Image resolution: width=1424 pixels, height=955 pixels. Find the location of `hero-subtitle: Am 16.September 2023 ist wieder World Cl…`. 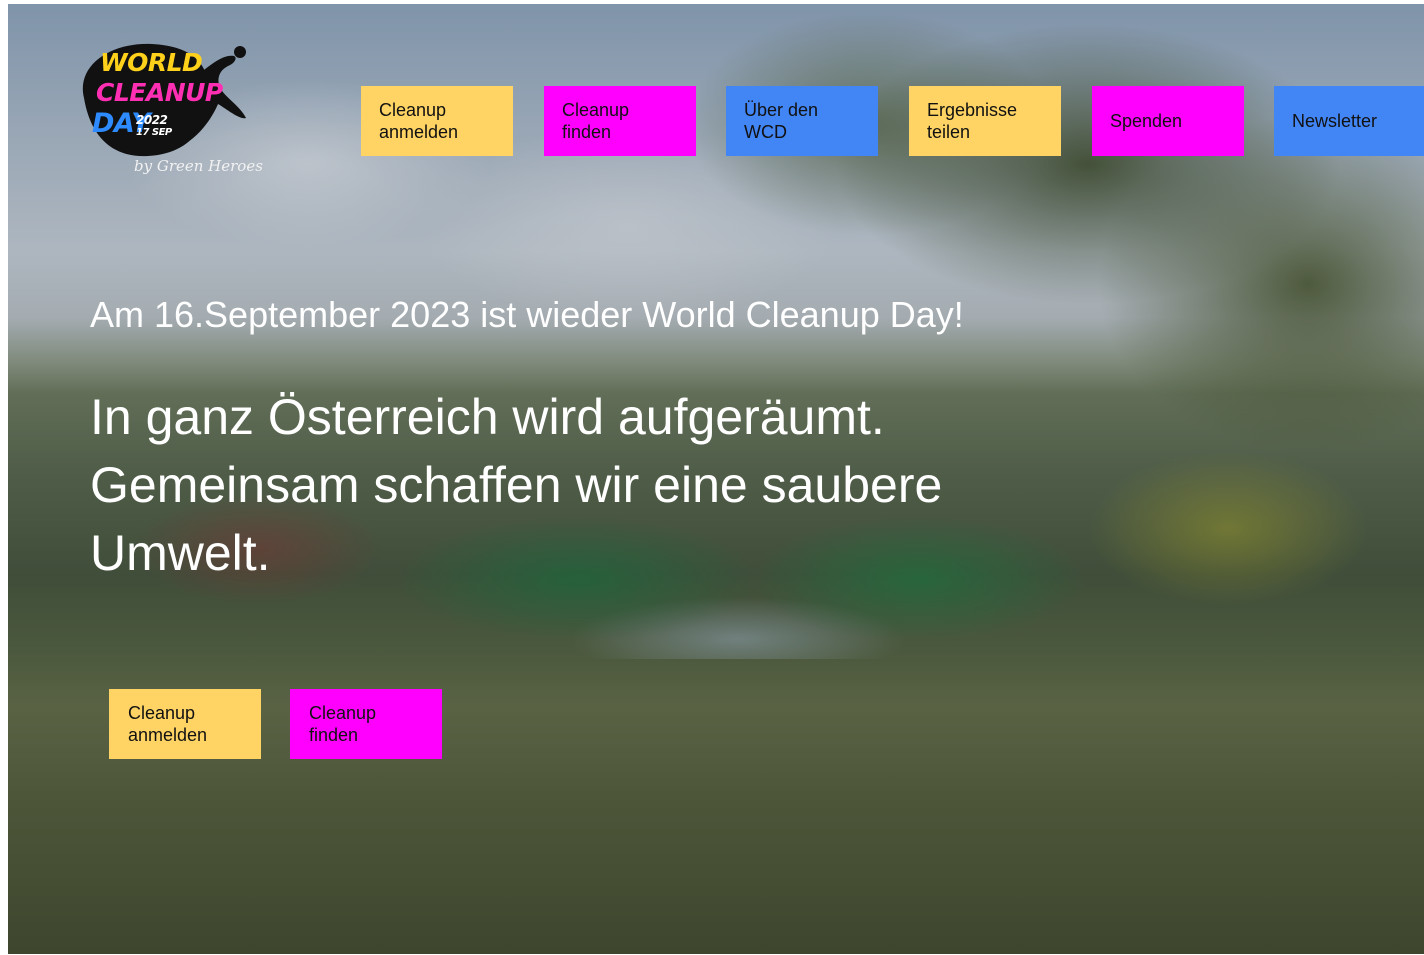

hero-subtitle: Am 16.September 2023 ist wieder World Cl… is located at coordinates (527, 314).